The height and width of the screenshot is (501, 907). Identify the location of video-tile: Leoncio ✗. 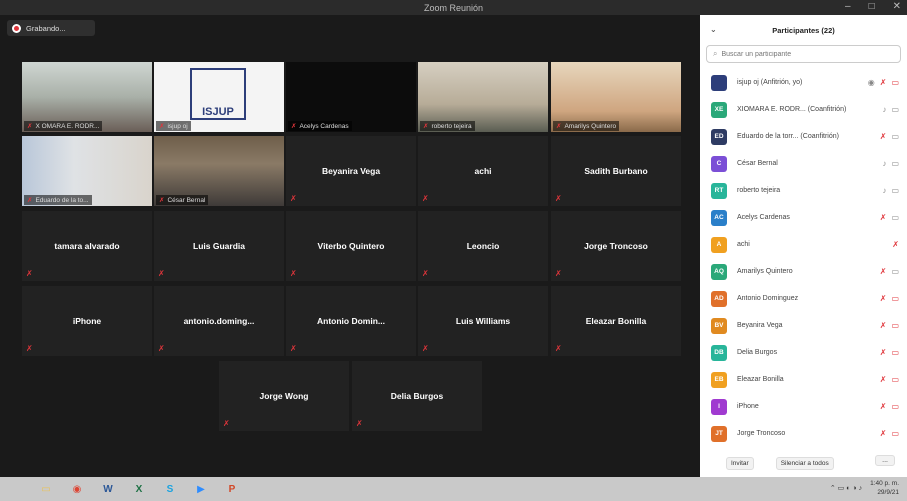
(483, 246).